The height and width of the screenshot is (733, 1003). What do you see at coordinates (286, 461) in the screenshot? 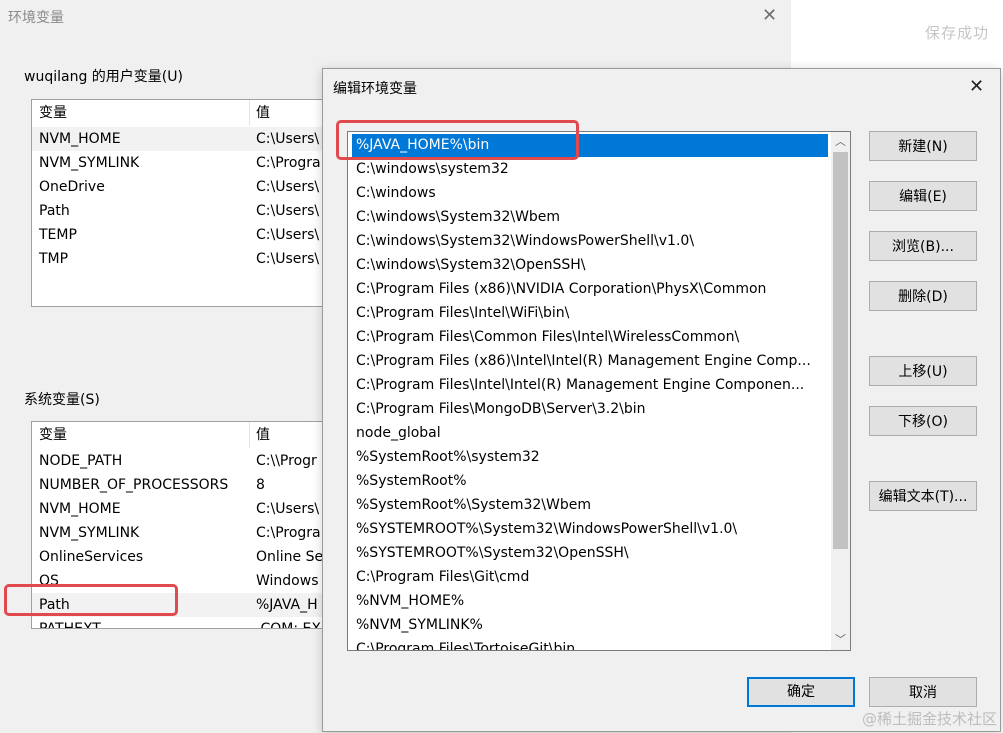
I see `variable-value: C:\\Progr` at bounding box center [286, 461].